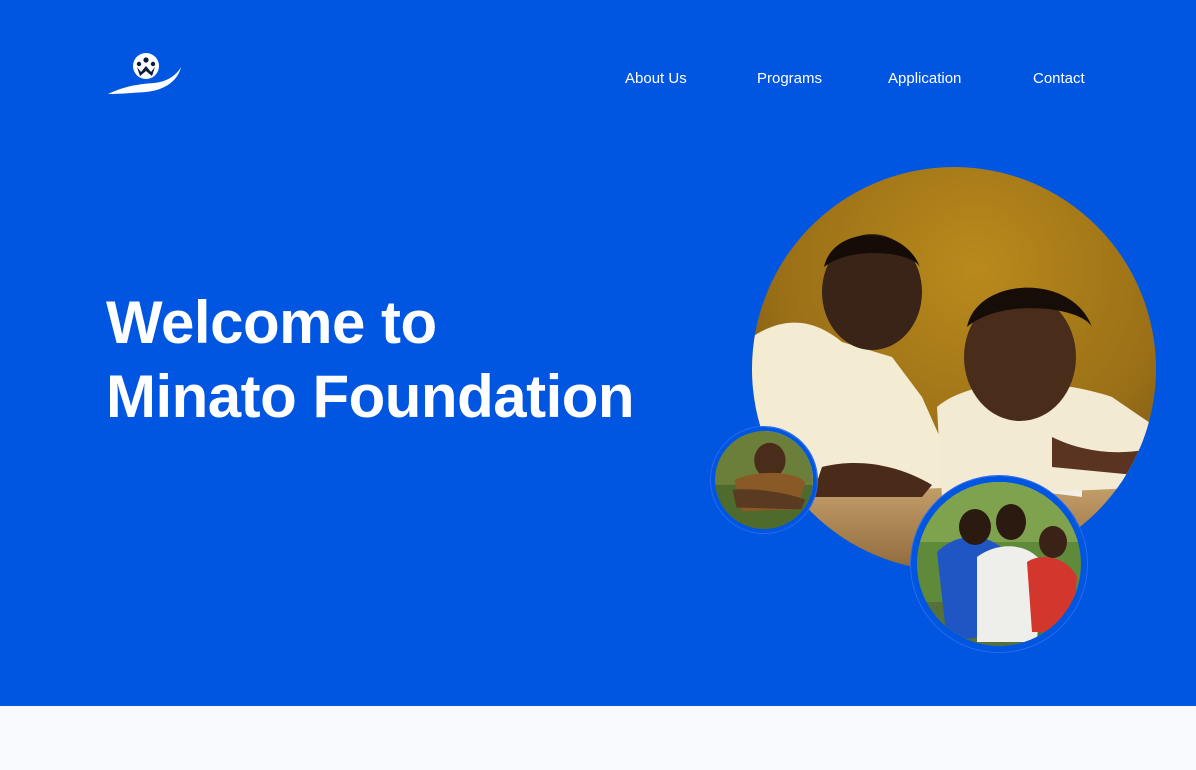  Describe the element at coordinates (370, 396) in the screenshot. I see `headline-line-2: Minato Foundation` at that location.